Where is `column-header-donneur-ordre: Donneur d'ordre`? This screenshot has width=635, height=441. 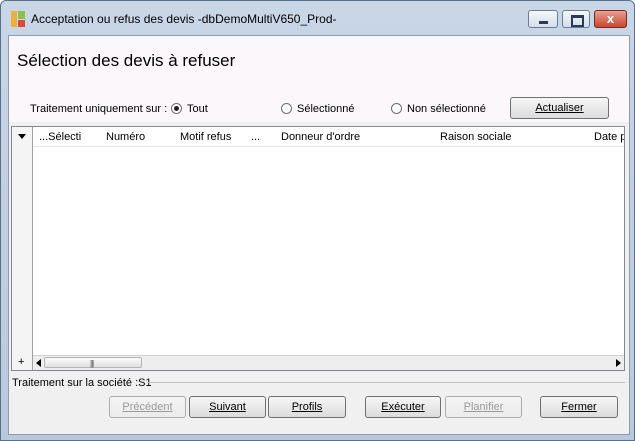 column-header-donneur-ordre: Donneur d'ordre is located at coordinates (320, 137).